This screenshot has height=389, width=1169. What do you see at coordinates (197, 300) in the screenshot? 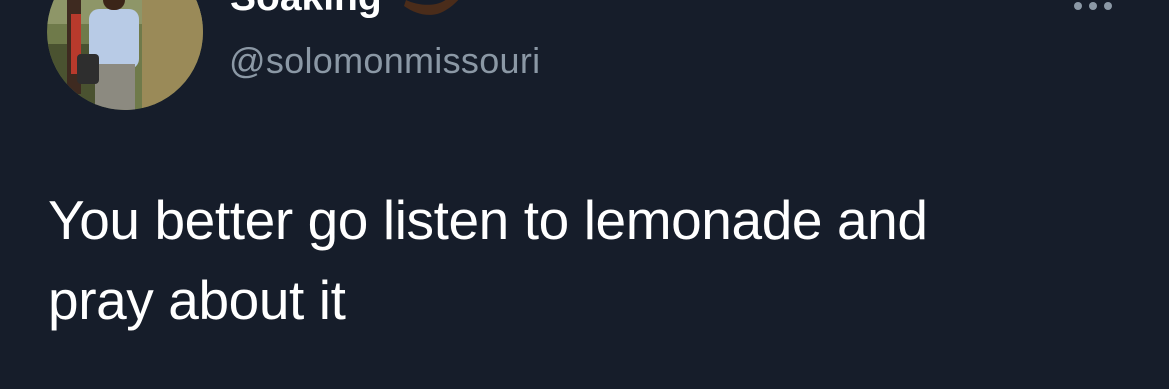
I see `tweet-text-line: pray about it` at bounding box center [197, 300].